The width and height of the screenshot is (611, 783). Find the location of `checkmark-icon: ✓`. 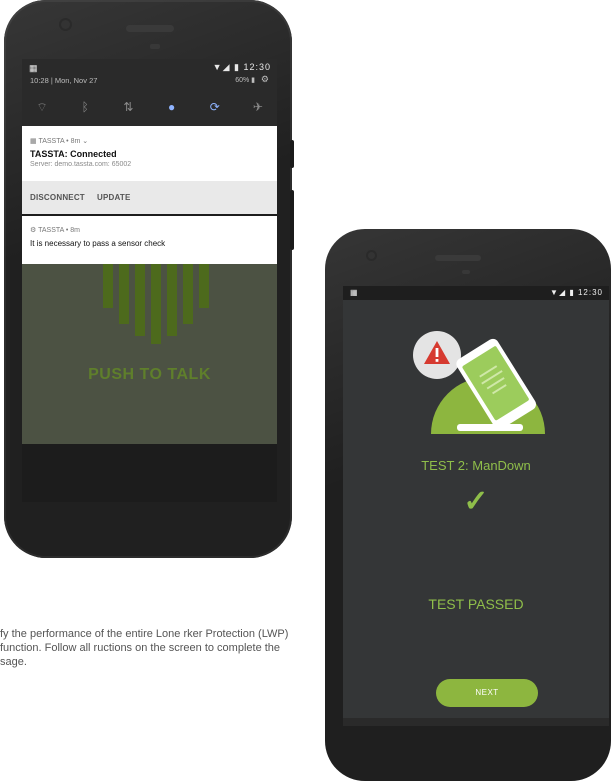

checkmark-icon: ✓ is located at coordinates (476, 501).